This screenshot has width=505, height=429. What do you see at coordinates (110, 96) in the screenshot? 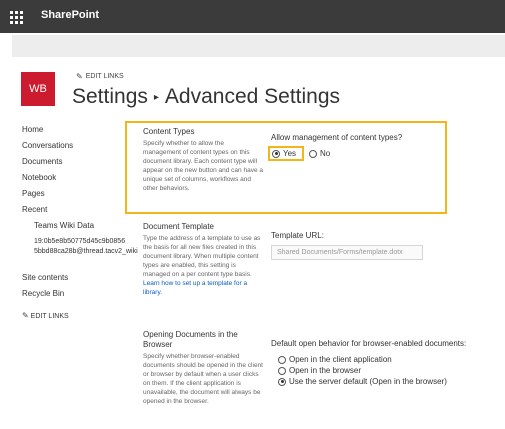
I see `breadcrumb-settings: Settings` at bounding box center [110, 96].